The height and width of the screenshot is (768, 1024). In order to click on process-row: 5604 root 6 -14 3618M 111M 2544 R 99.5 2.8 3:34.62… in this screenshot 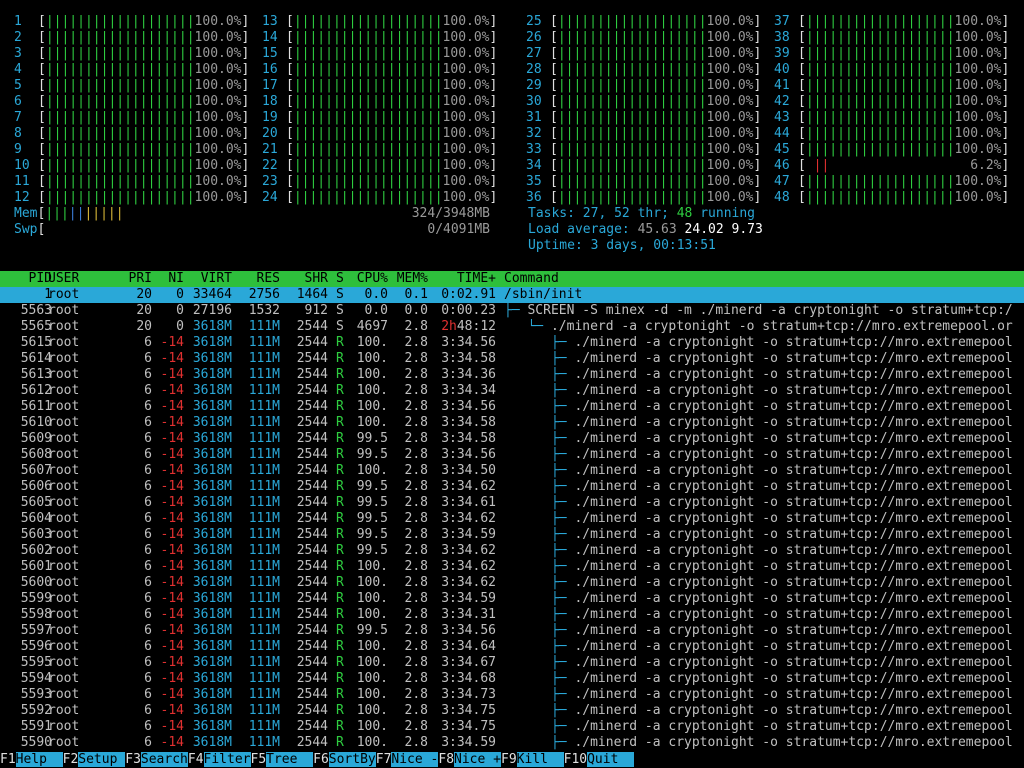, I will do `click(512, 519)`.